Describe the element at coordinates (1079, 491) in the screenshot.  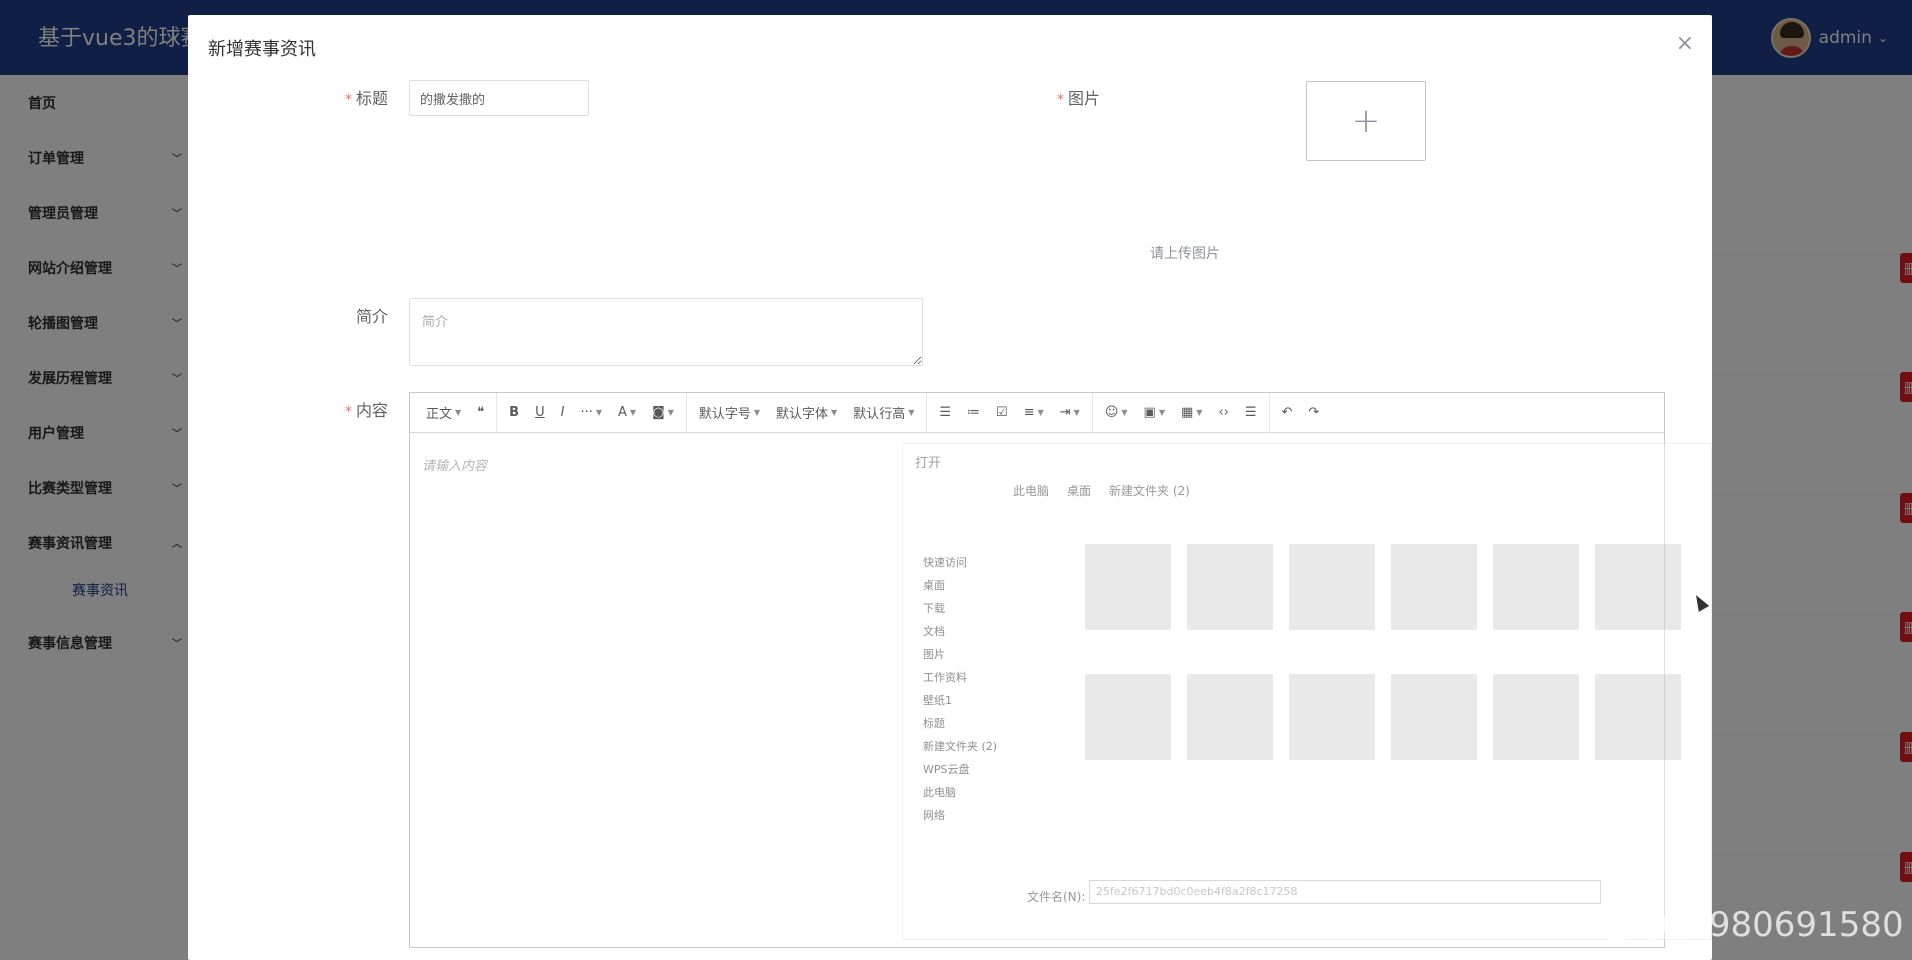
I see `breadcrumb-item: 桌面` at that location.